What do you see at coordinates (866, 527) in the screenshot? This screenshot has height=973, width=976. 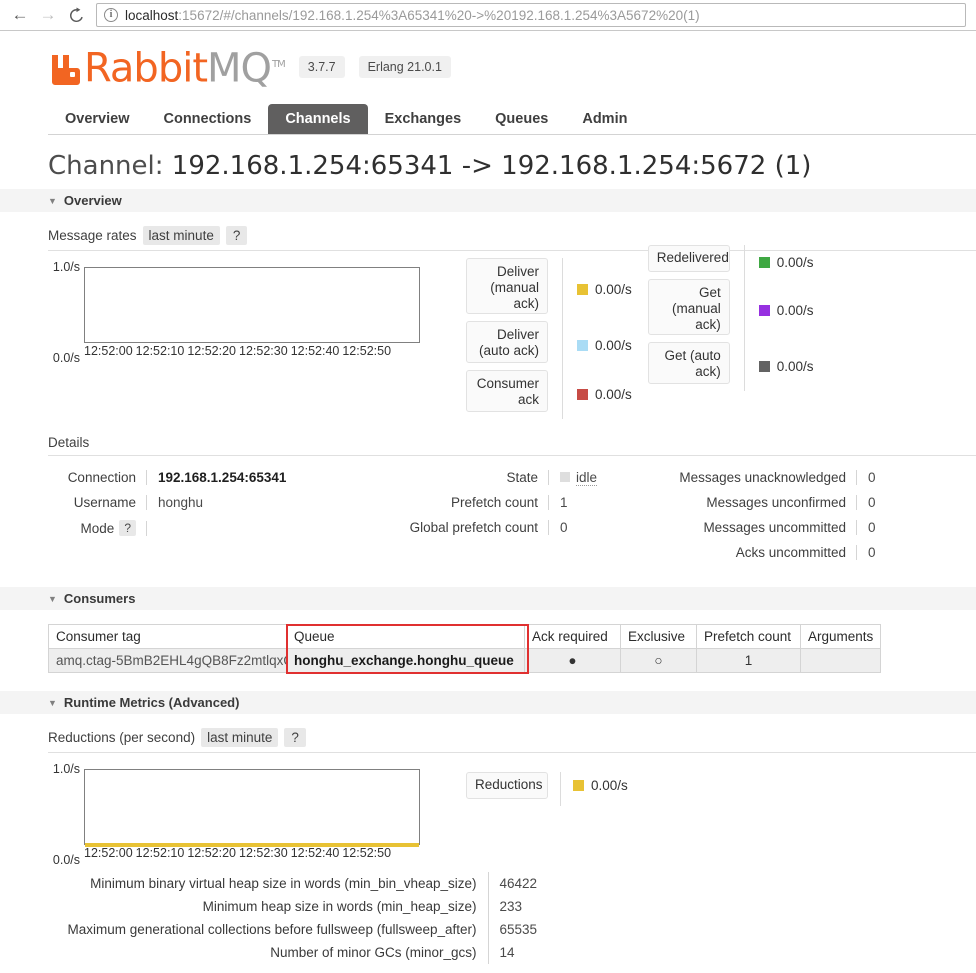 I see `detail-value-messages-uncommitted: 0` at bounding box center [866, 527].